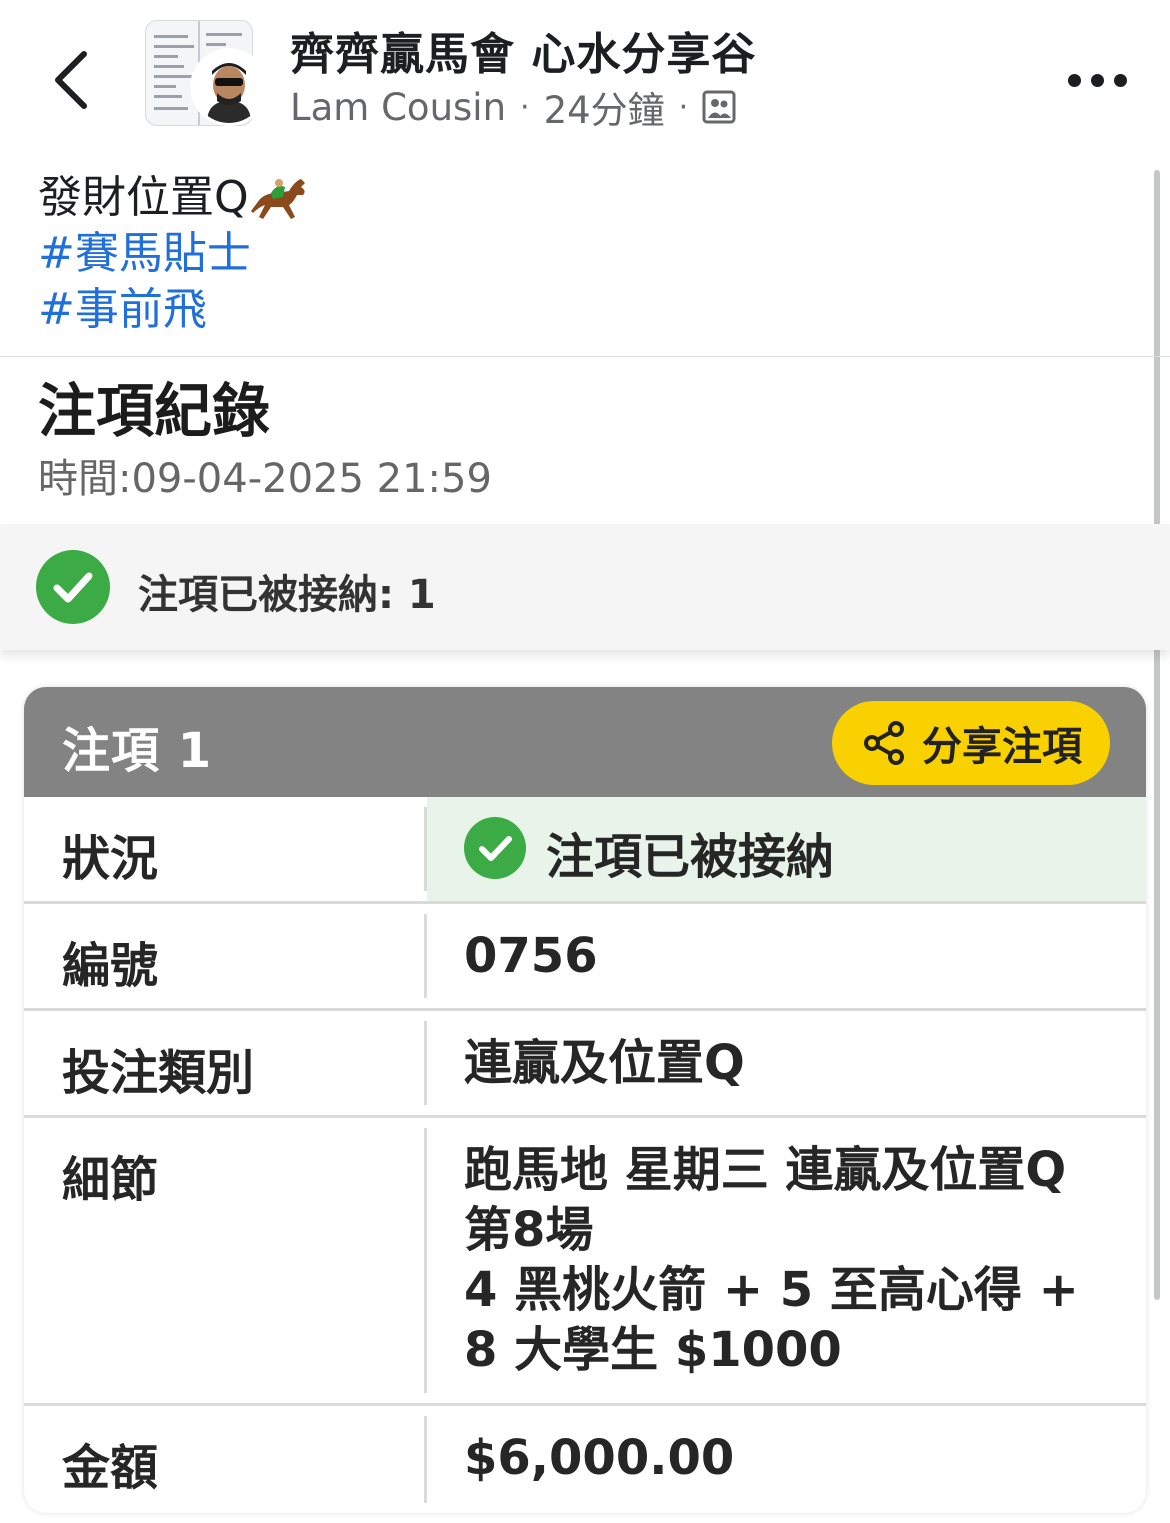 The height and width of the screenshot is (1523, 1170). I want to click on amount-label: 金額, so click(110, 1468).